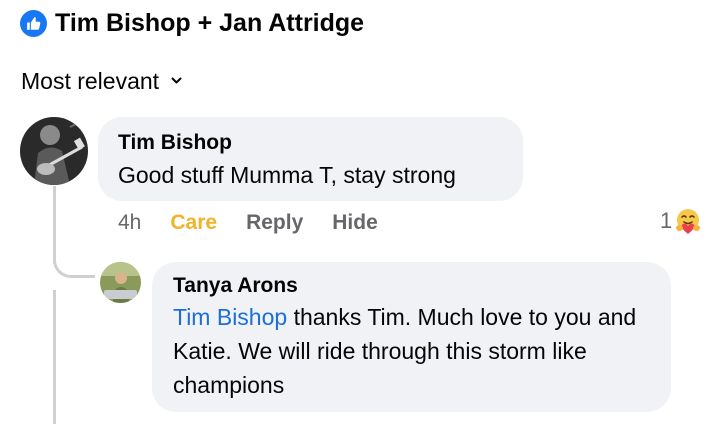 This screenshot has height=424, width=720. I want to click on thread-line, so click(54, 357).